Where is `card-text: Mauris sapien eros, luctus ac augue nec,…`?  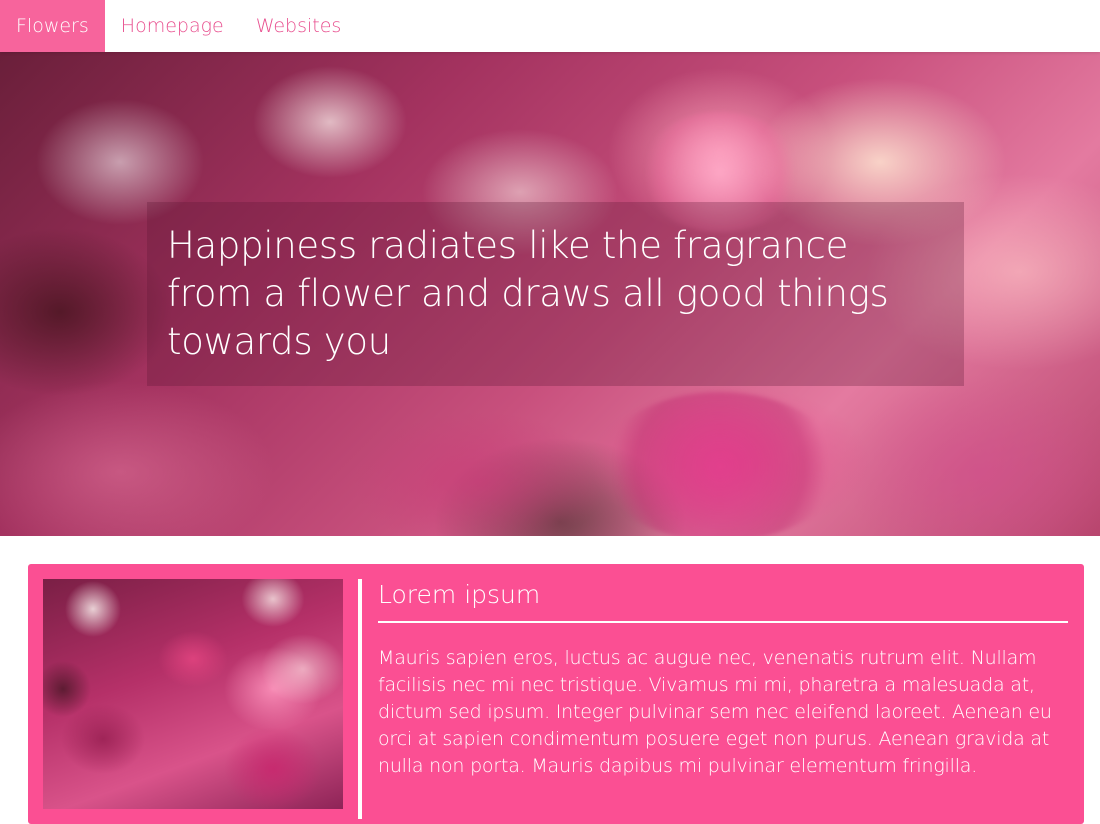 card-text: Mauris sapien eros, luctus ac augue nec,… is located at coordinates (715, 712).